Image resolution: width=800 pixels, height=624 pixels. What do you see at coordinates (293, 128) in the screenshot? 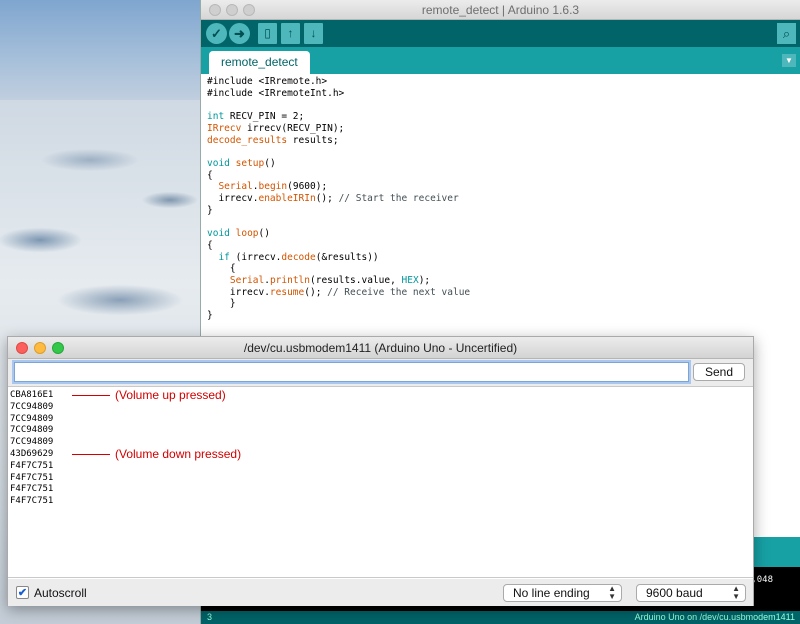
I see `code-token: irrecv(RECV_PIN);` at bounding box center [293, 128].